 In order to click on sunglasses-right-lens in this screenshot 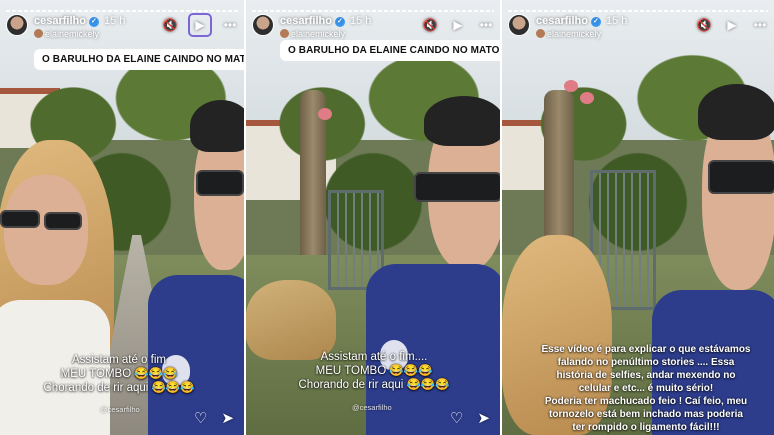, I will do `click(63, 221)`.